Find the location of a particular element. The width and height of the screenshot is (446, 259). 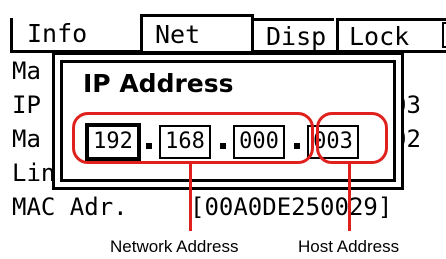

row-value: 02 is located at coordinates (406, 139).